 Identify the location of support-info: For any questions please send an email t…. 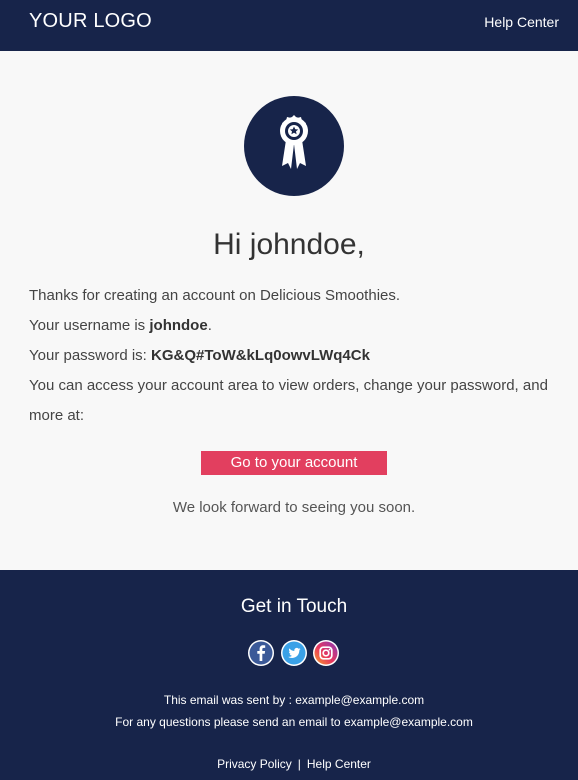
(294, 722).